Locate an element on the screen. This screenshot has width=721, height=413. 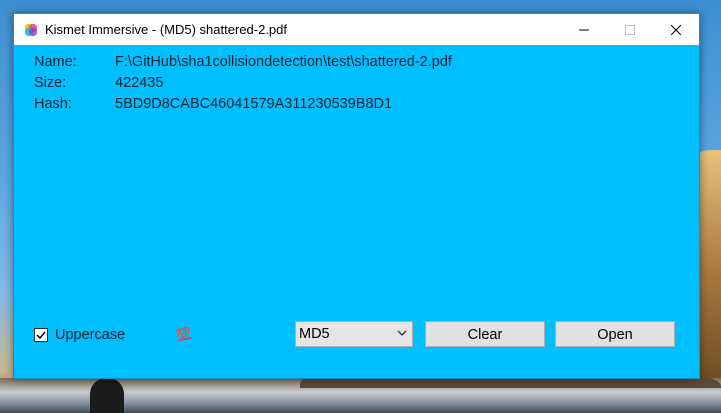
maximize-button is located at coordinates (630, 29).